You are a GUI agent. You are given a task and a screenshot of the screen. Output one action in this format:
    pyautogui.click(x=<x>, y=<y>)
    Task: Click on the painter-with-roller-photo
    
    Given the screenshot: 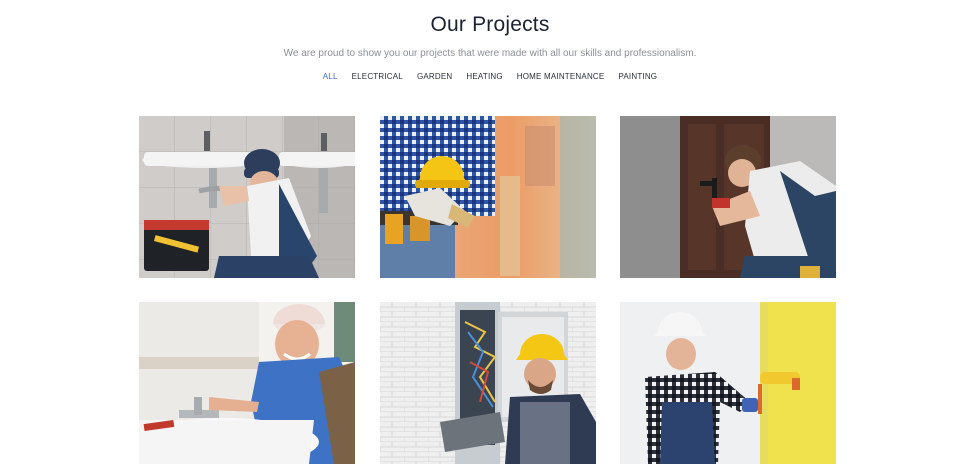 What is the action you would take?
    pyautogui.click(x=728, y=383)
    